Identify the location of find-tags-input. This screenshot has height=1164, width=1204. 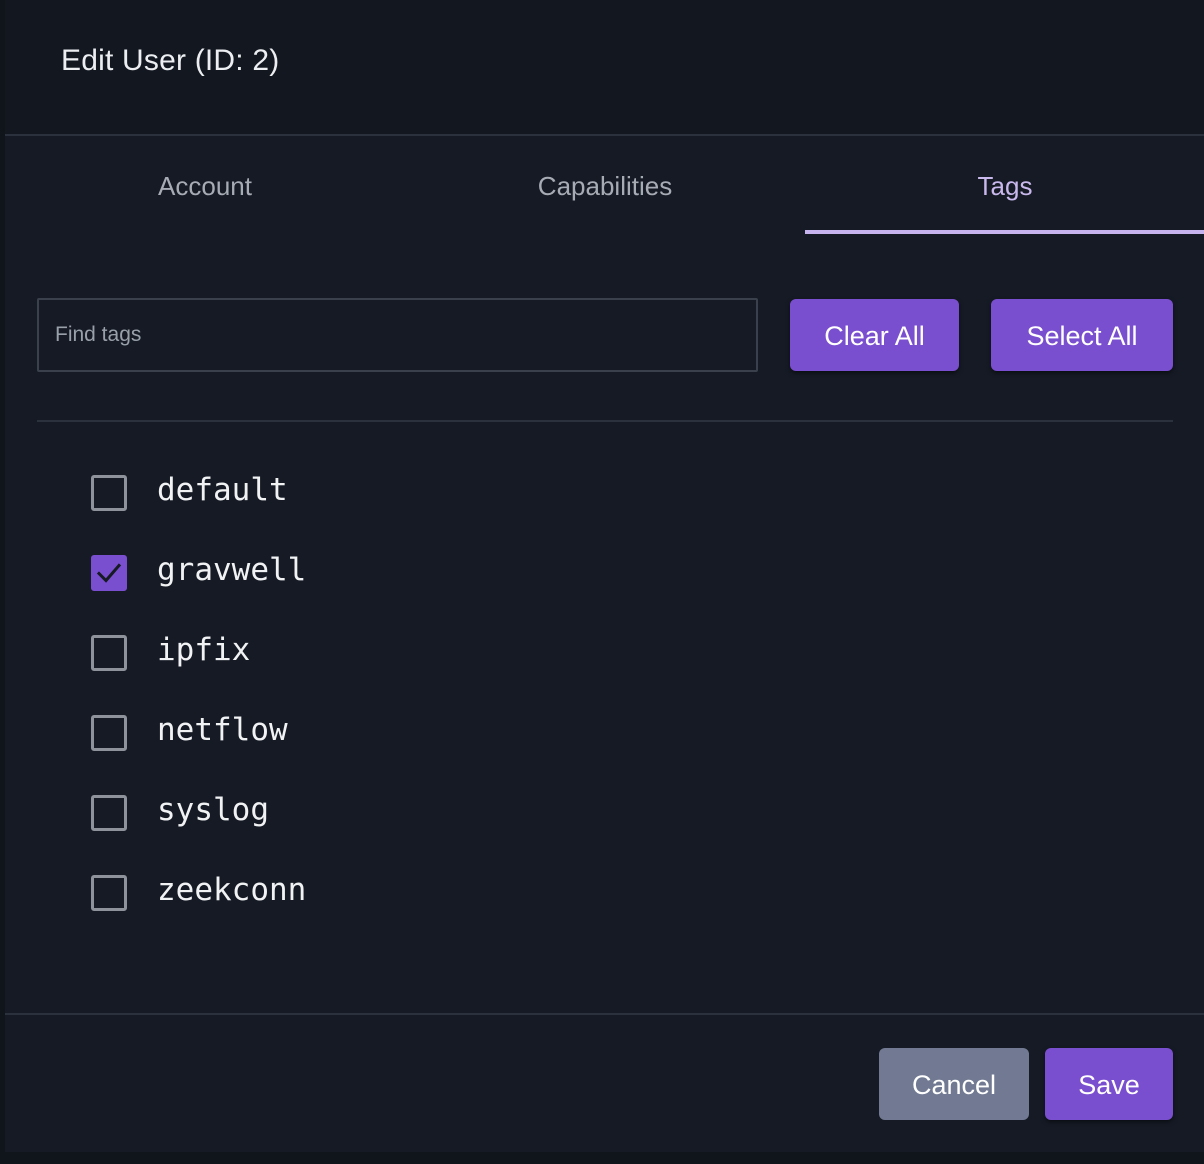
(397, 335).